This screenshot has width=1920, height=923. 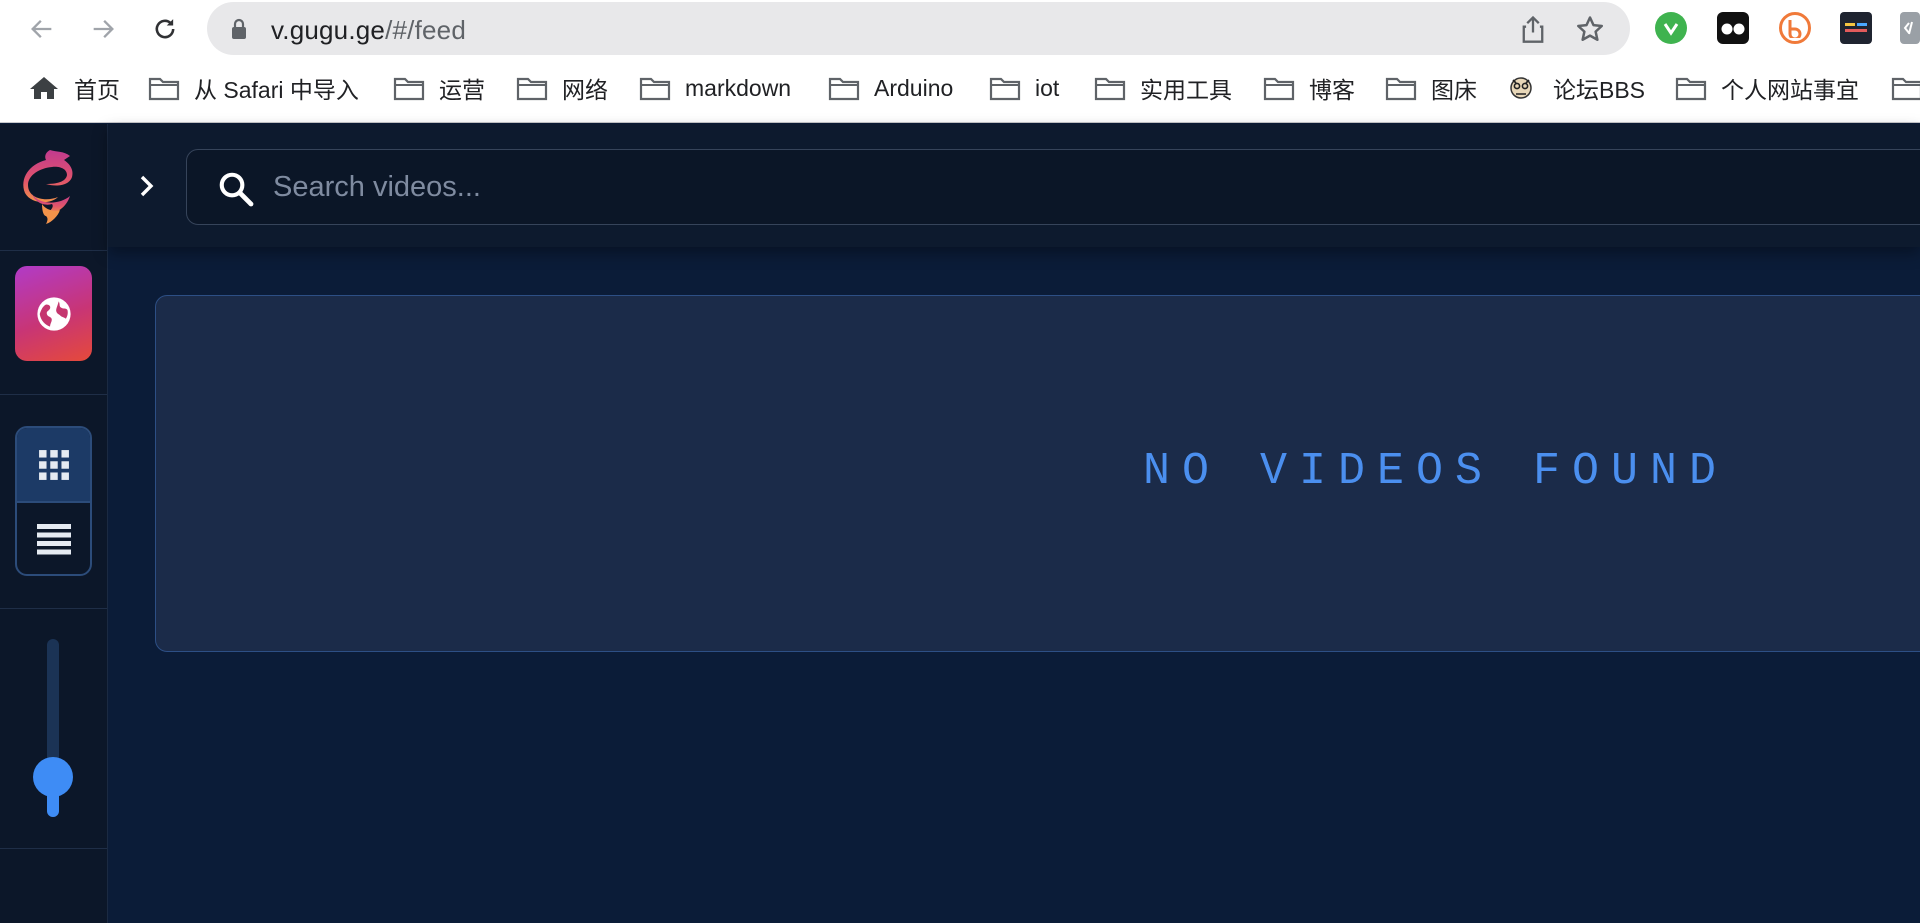 I want to click on reload-button, so click(x=165, y=29).